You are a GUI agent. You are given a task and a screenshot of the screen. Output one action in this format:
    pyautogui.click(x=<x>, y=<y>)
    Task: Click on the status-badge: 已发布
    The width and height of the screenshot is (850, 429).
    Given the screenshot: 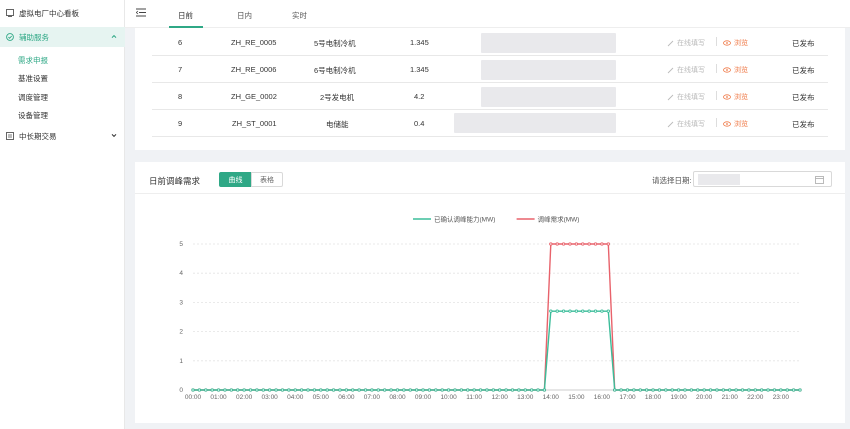 What is the action you would take?
    pyautogui.click(x=803, y=43)
    